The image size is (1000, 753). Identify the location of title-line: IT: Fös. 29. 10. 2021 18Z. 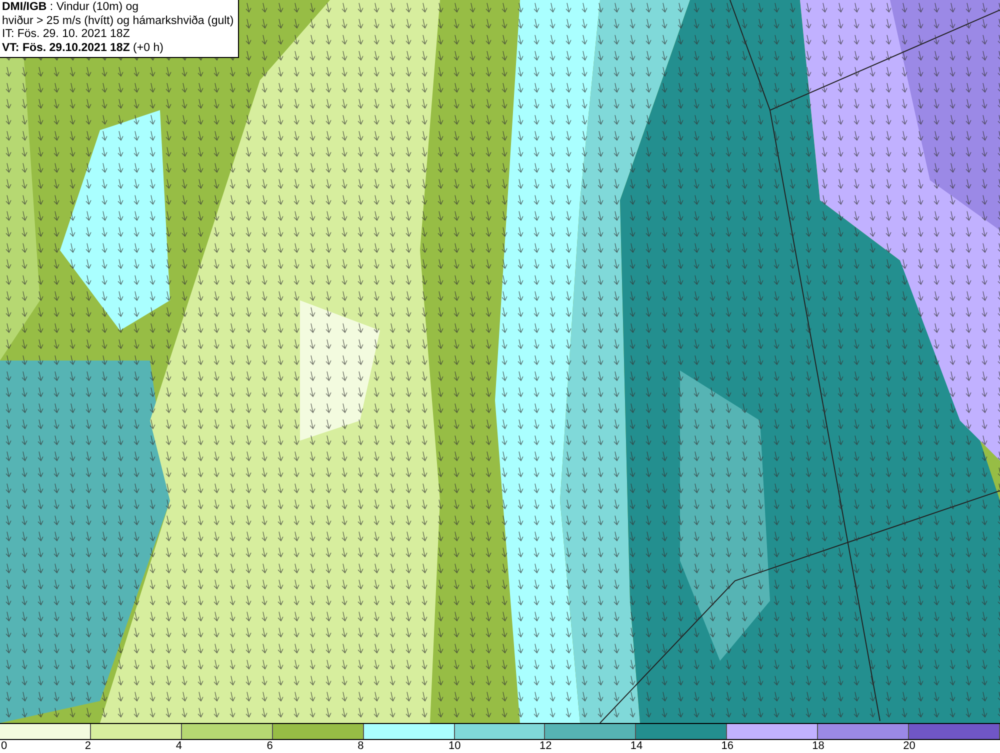
(66, 35).